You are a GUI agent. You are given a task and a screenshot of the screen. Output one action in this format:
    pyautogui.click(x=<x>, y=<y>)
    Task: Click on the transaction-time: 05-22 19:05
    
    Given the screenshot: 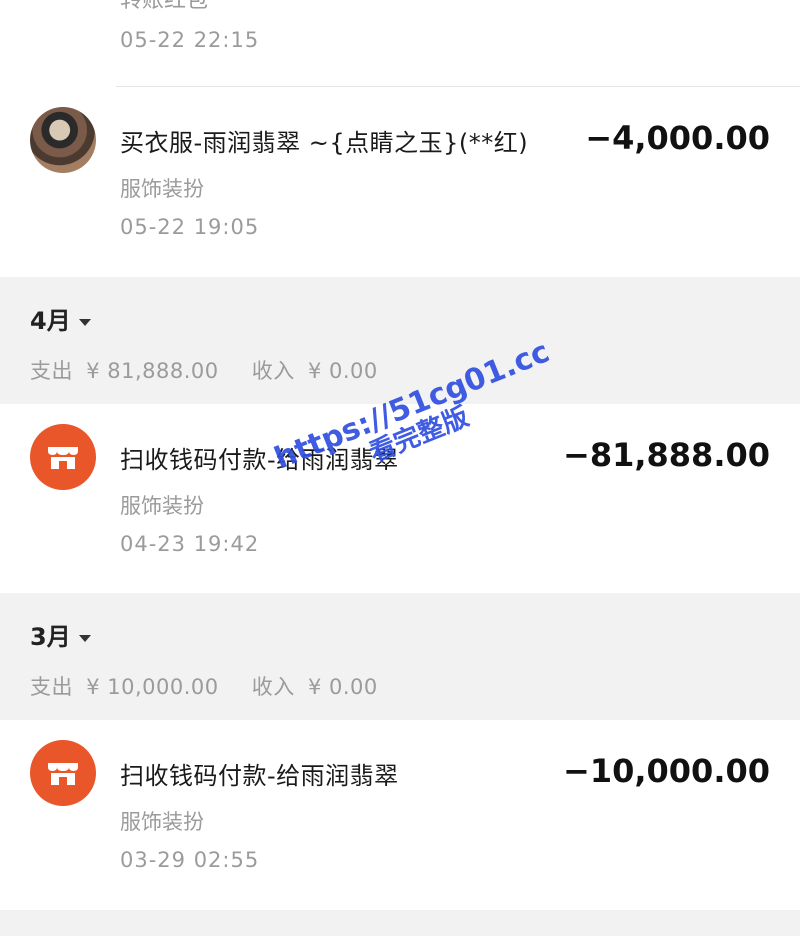 What is the action you would take?
    pyautogui.click(x=190, y=227)
    